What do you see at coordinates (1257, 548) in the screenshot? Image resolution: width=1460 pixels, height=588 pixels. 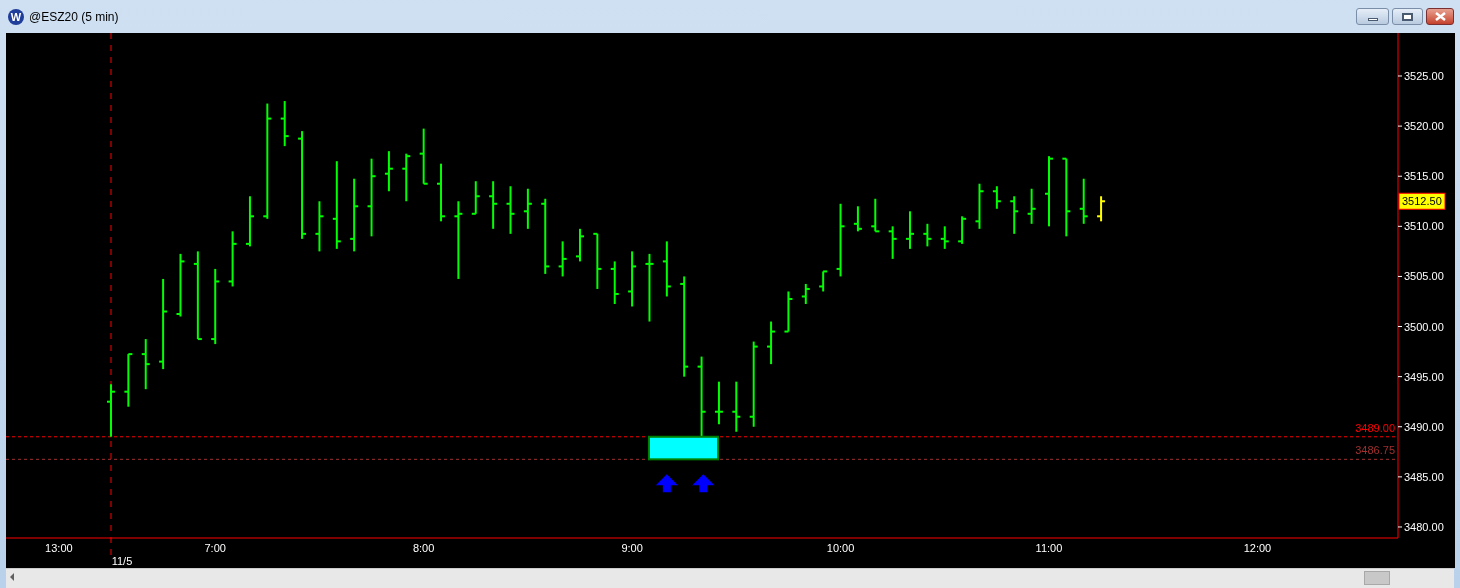 I see `time-axis-label: 12:00` at bounding box center [1257, 548].